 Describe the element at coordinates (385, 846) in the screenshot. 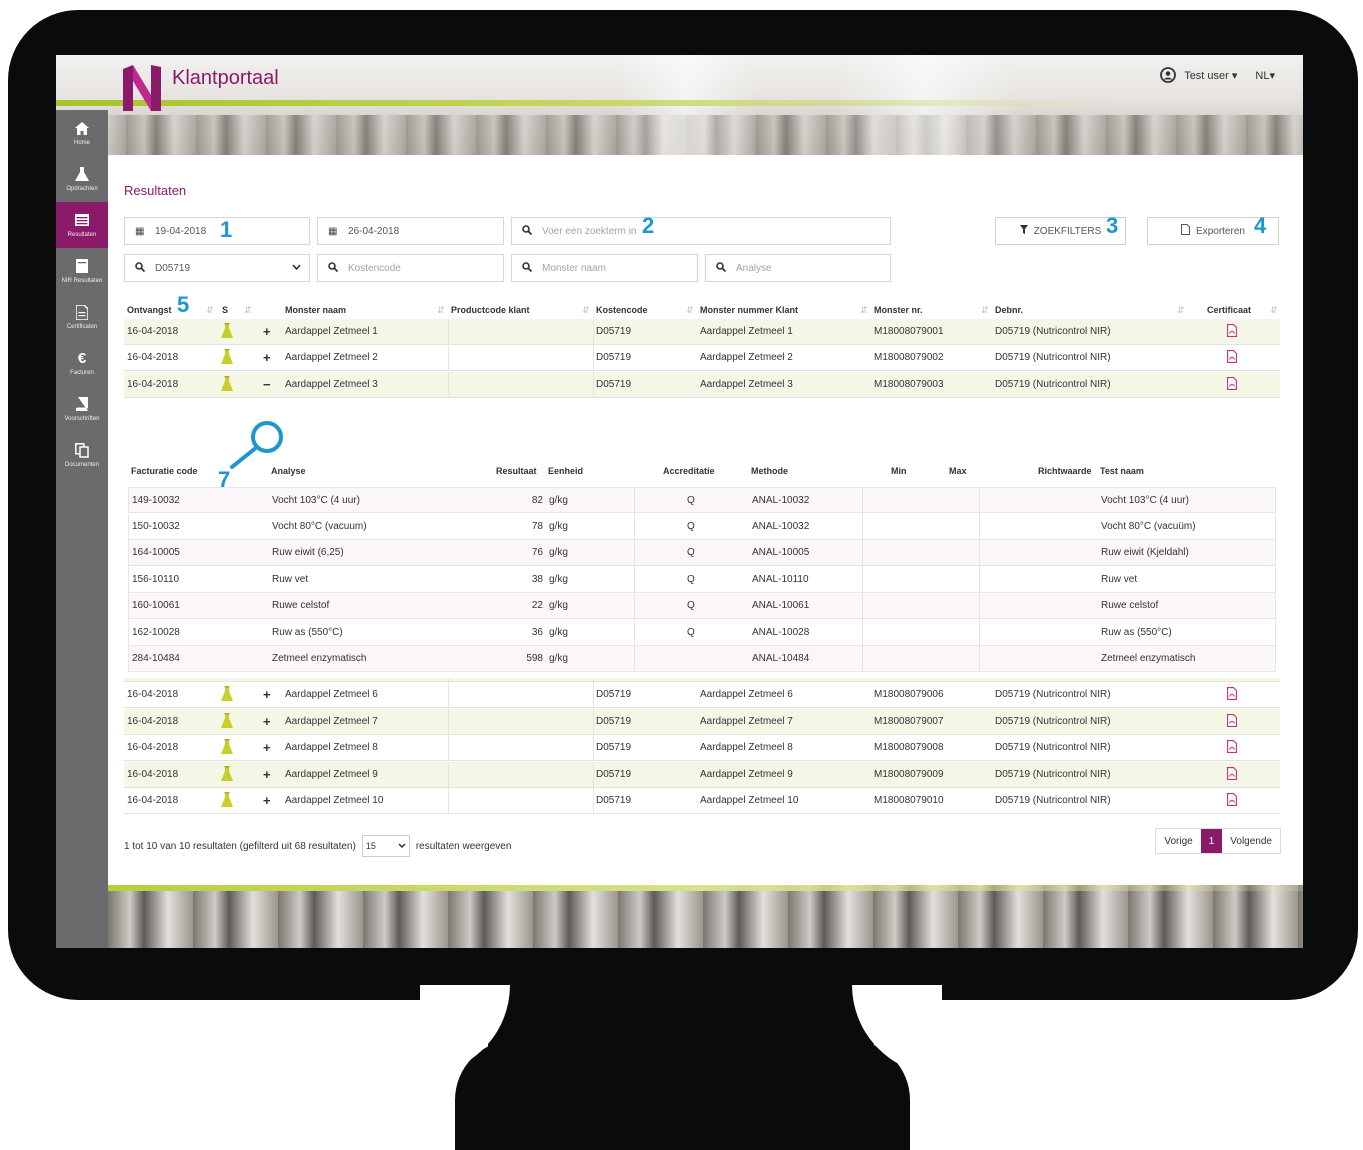

I see `page-size-select: 15` at that location.